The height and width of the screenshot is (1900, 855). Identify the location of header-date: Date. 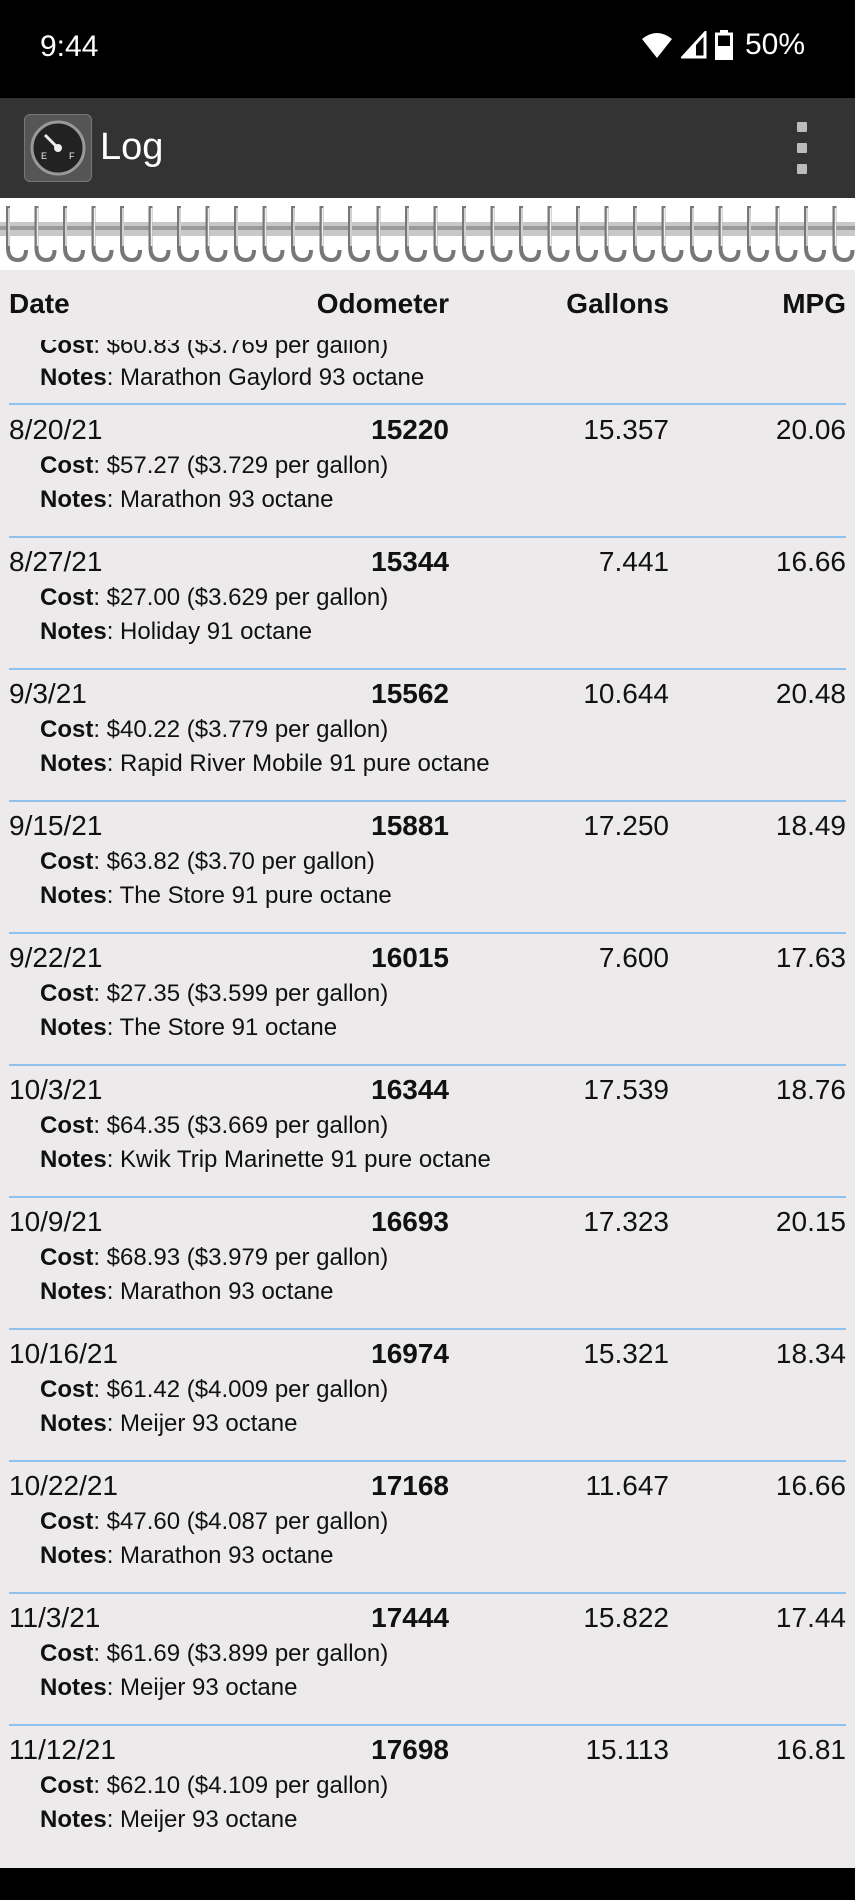
(39, 304).